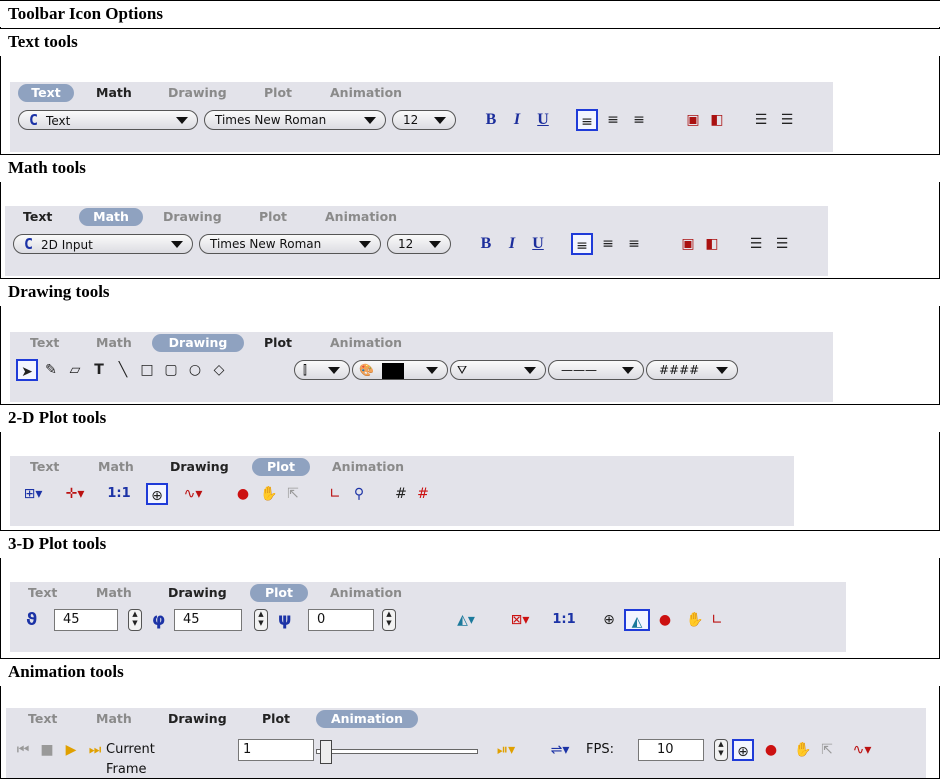 Image resolution: width=941 pixels, height=781 pixels. What do you see at coordinates (47, 750) in the screenshot?
I see `stop-button: ■` at bounding box center [47, 750].